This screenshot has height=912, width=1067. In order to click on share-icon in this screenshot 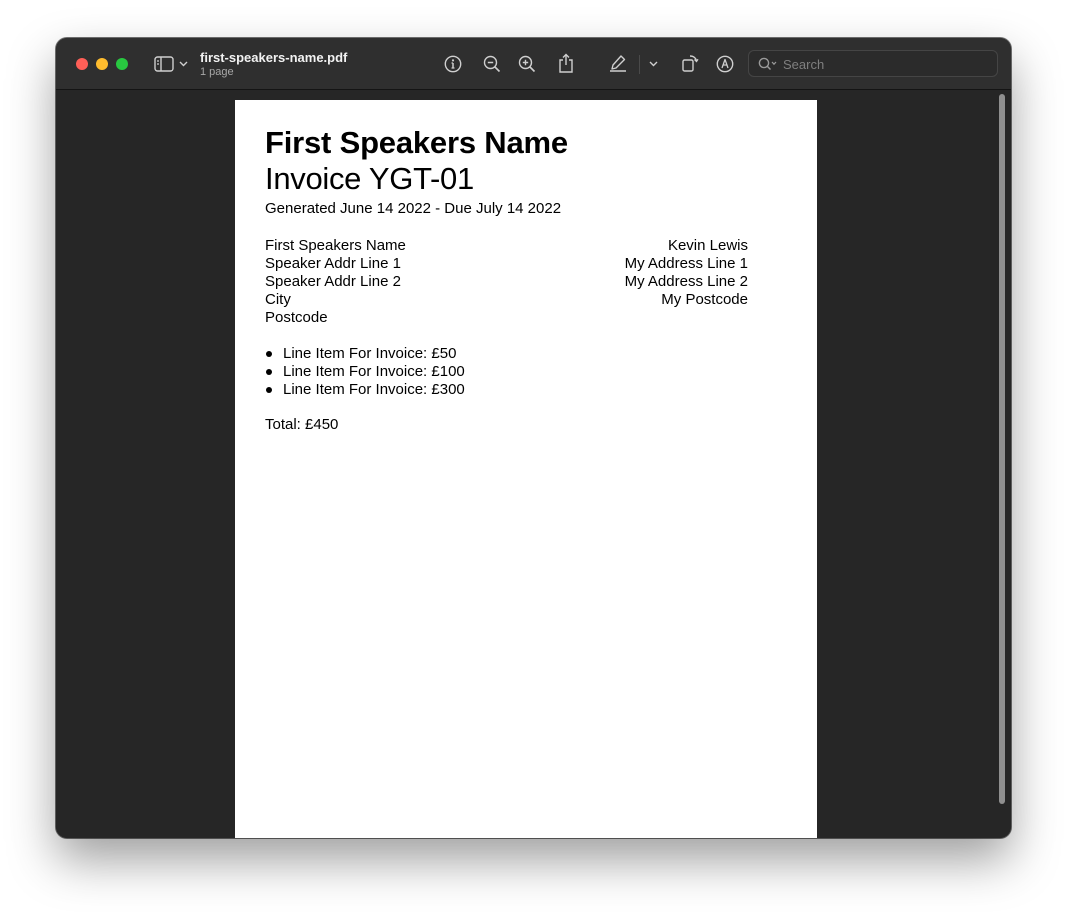, I will do `click(566, 63)`.